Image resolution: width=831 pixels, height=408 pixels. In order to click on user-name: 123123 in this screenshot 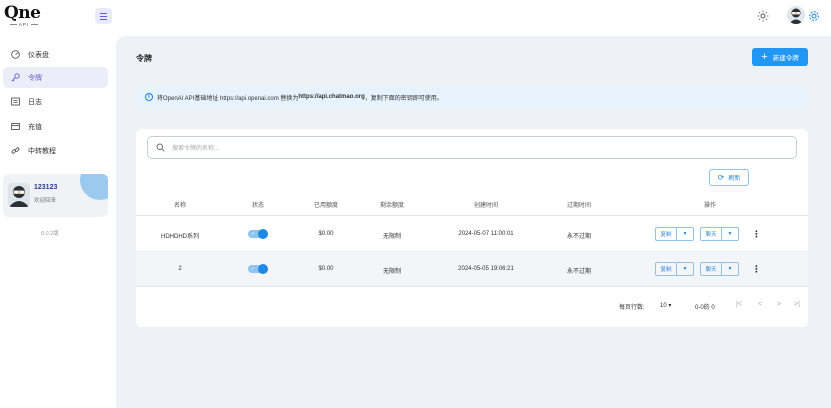, I will do `click(46, 187)`.